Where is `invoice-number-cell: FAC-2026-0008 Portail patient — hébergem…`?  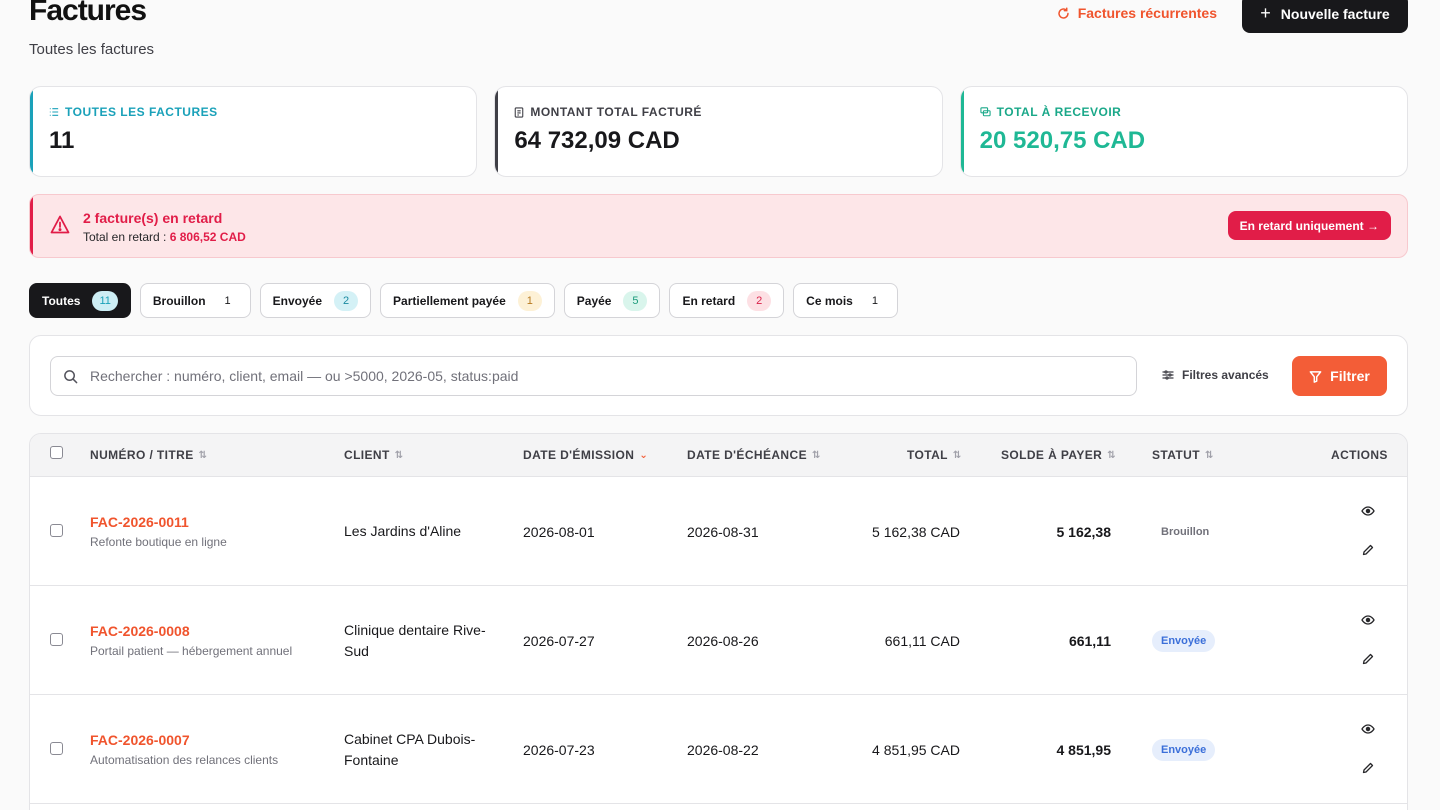 invoice-number-cell: FAC-2026-0008 Portail patient — hébergem… is located at coordinates (191, 640).